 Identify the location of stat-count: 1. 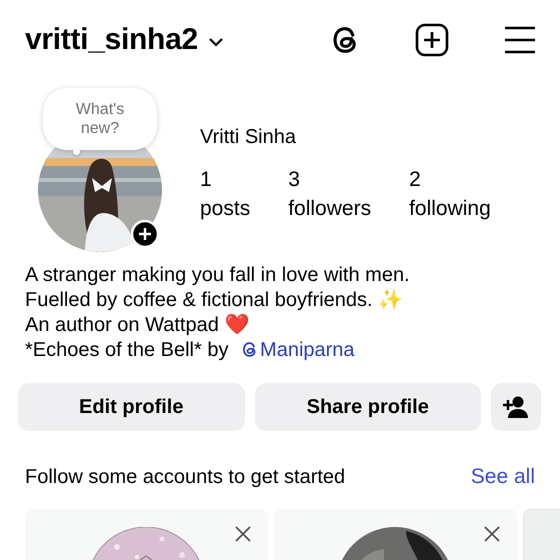
(225, 179).